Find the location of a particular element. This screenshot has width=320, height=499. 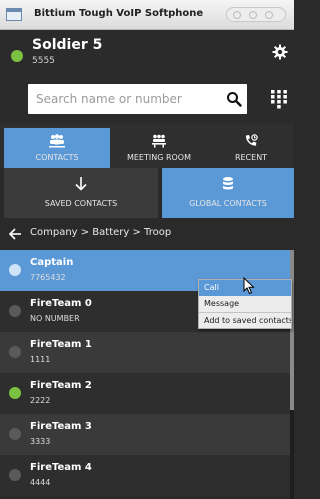

window-app-icon is located at coordinates (14, 14).